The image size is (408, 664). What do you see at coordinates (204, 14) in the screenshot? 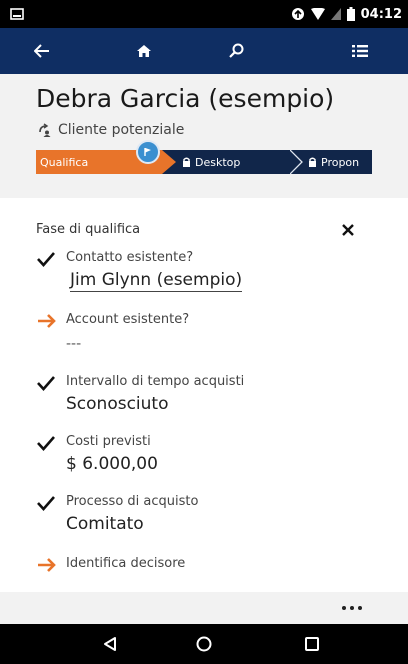
I see `status-bar: 04:12` at bounding box center [204, 14].